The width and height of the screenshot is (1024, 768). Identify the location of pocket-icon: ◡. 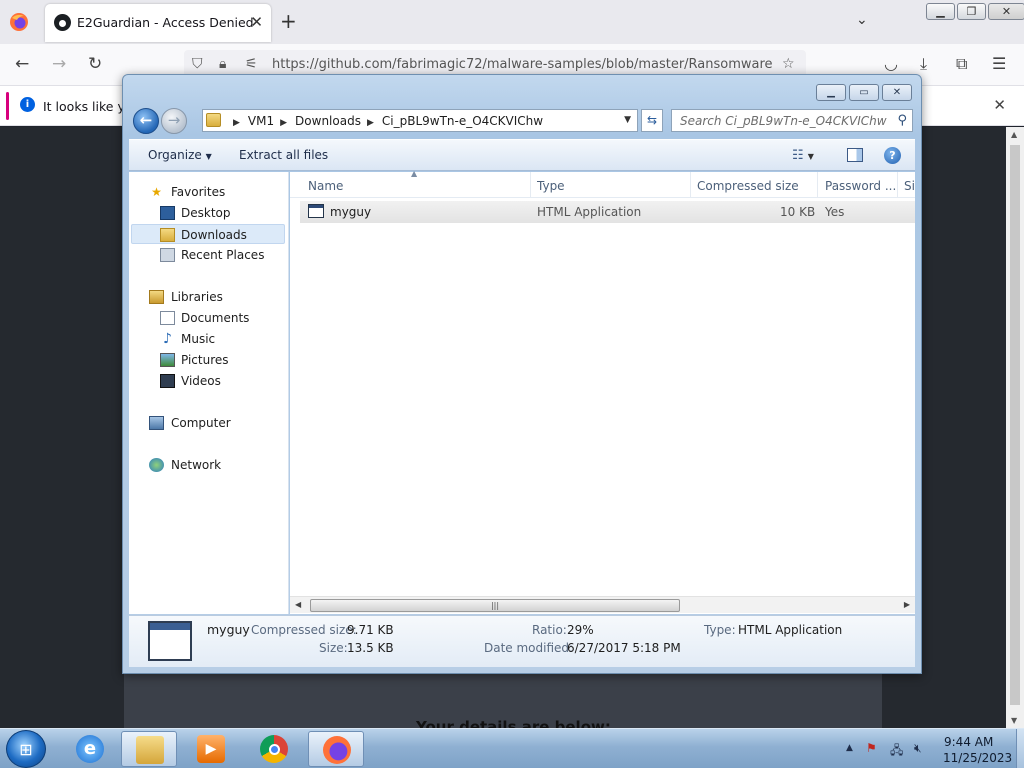
(891, 63).